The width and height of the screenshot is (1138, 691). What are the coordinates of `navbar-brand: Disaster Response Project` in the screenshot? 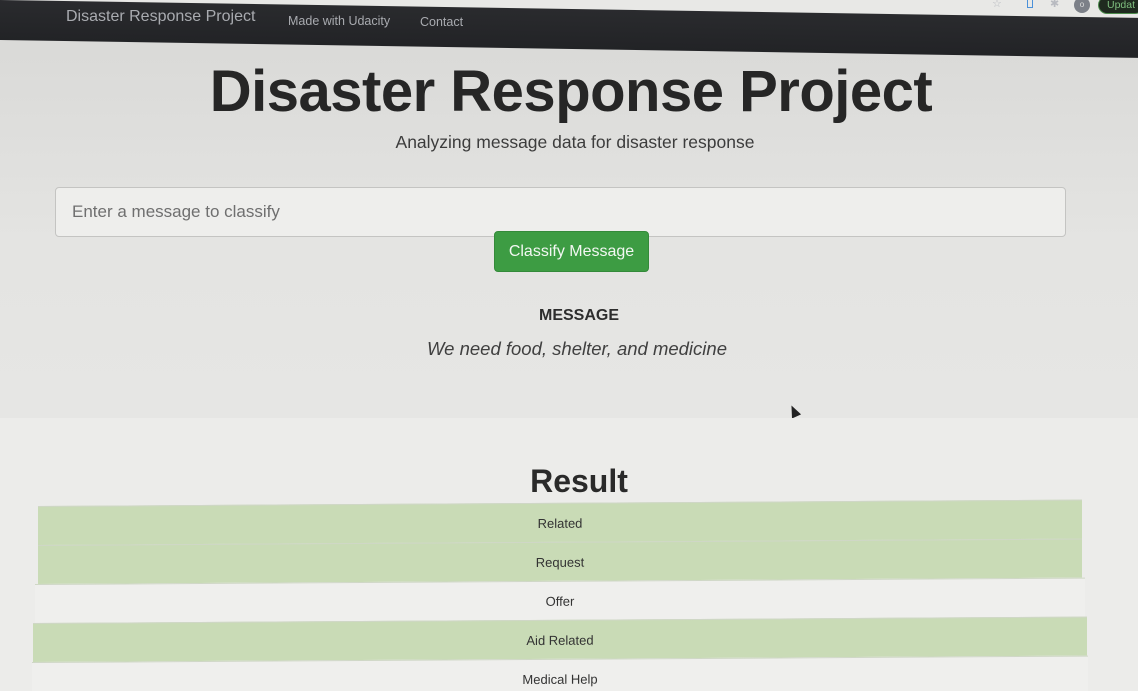 It's located at (160, 17).